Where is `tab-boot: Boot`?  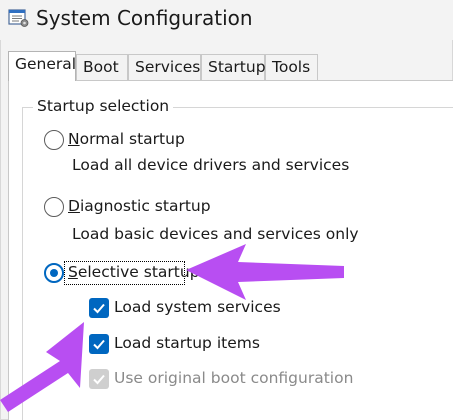
tab-boot: Boot is located at coordinates (102, 67).